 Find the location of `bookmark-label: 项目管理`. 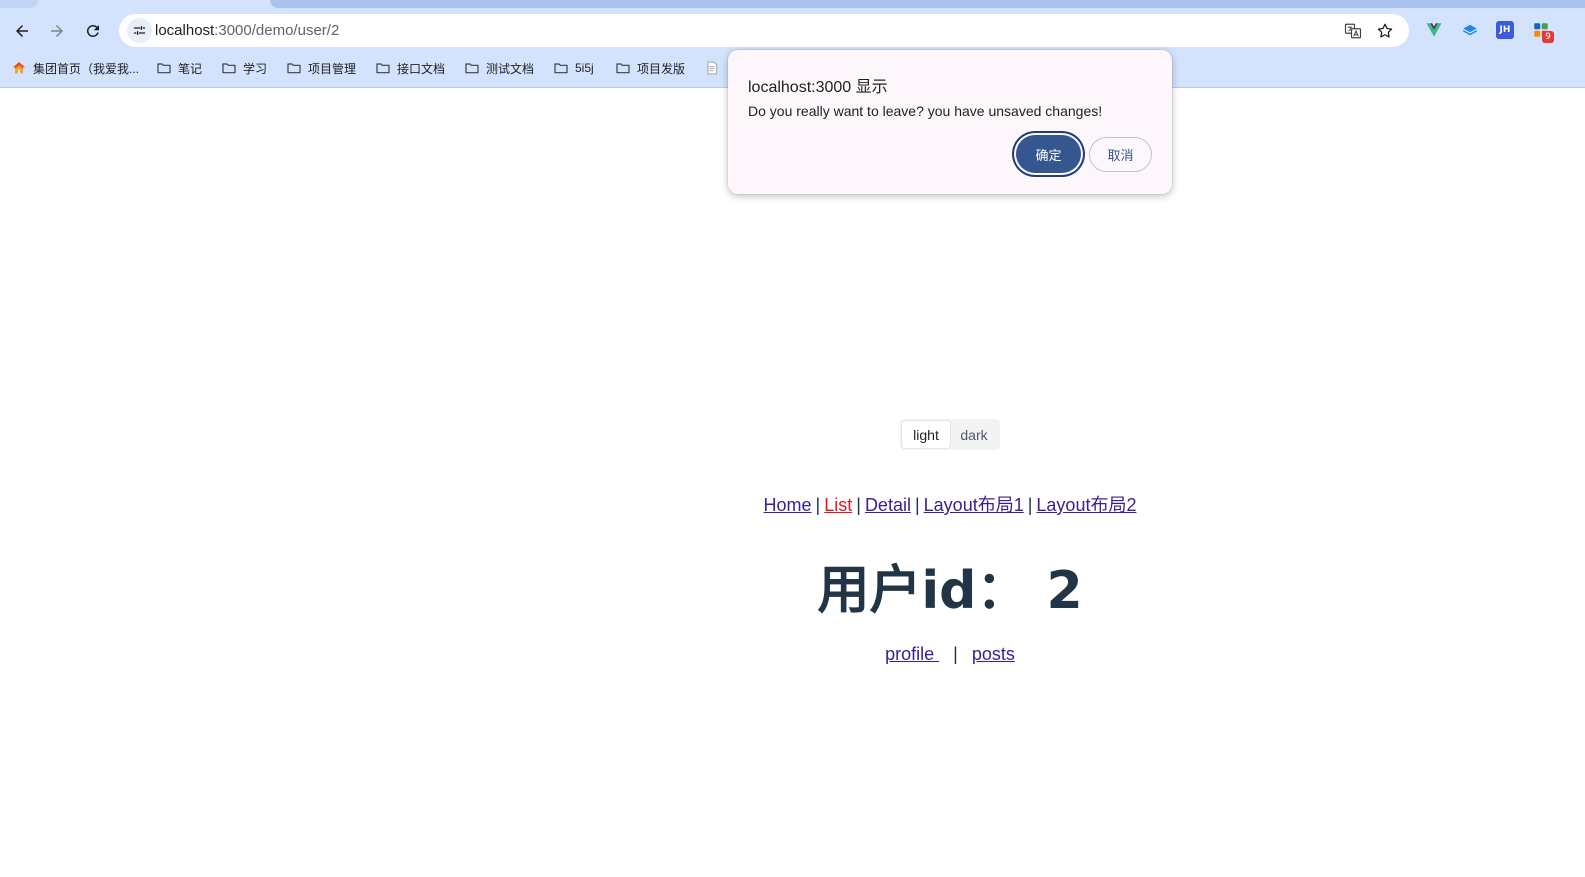

bookmark-label: 项目管理 is located at coordinates (332, 68).